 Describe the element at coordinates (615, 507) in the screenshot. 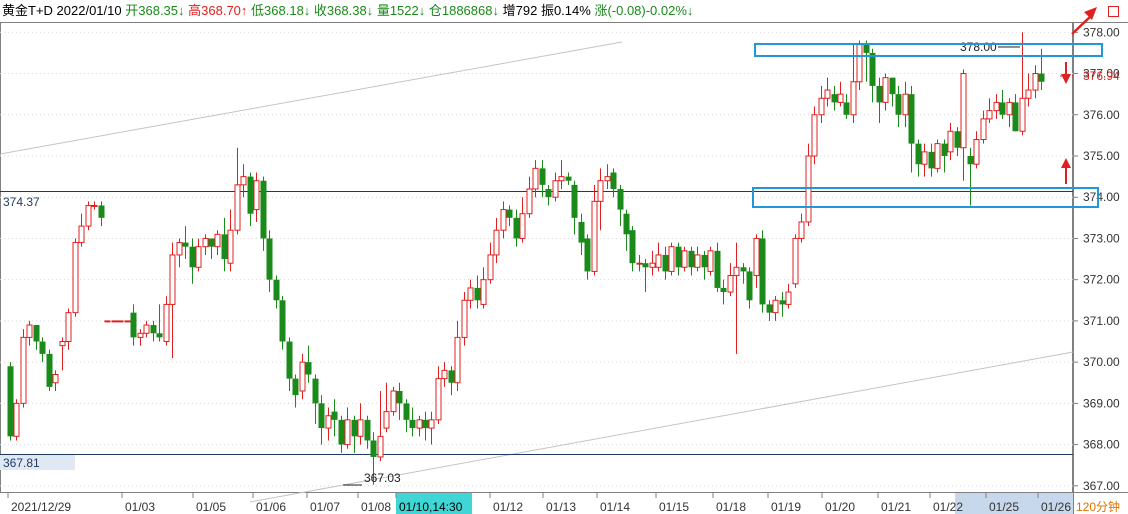

I see `x-tick-label: 01/14` at that location.